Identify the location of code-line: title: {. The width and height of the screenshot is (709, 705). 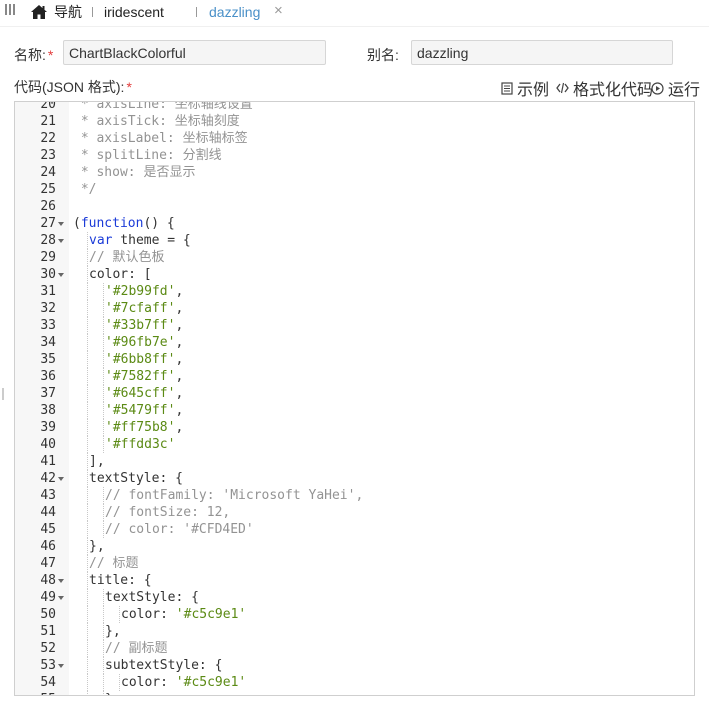
(391, 580).